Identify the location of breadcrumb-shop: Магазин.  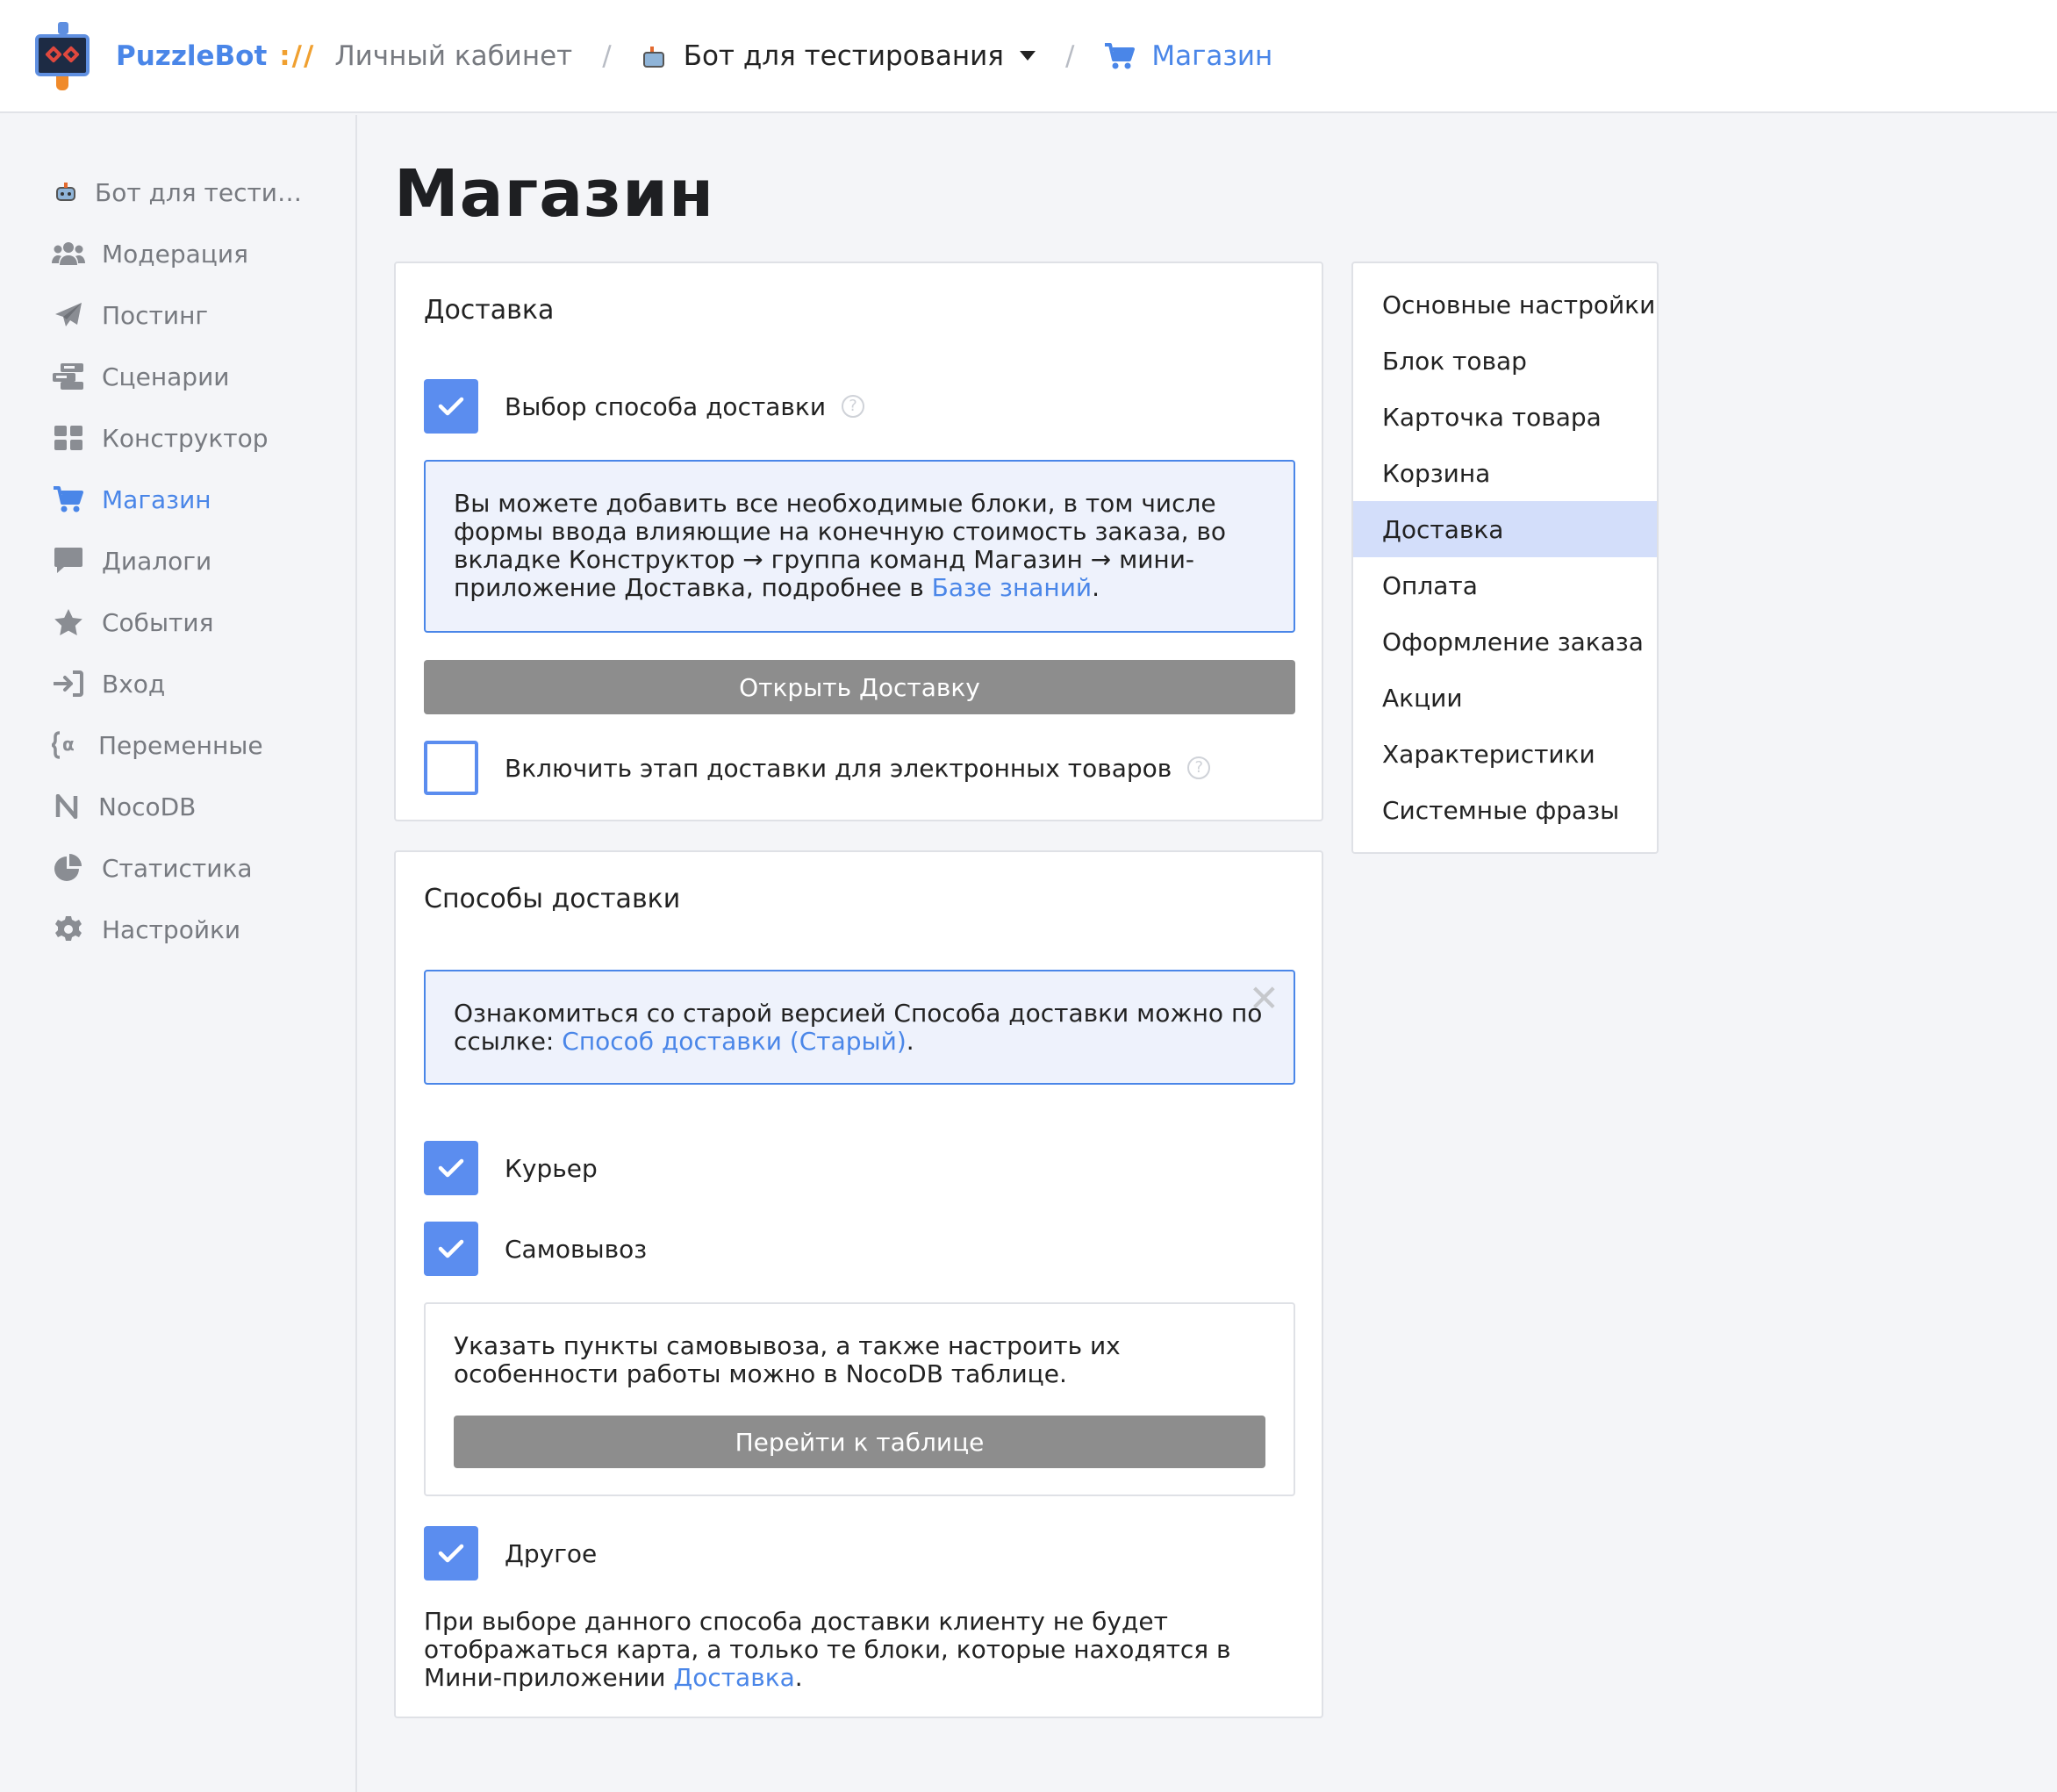
(1188, 56).